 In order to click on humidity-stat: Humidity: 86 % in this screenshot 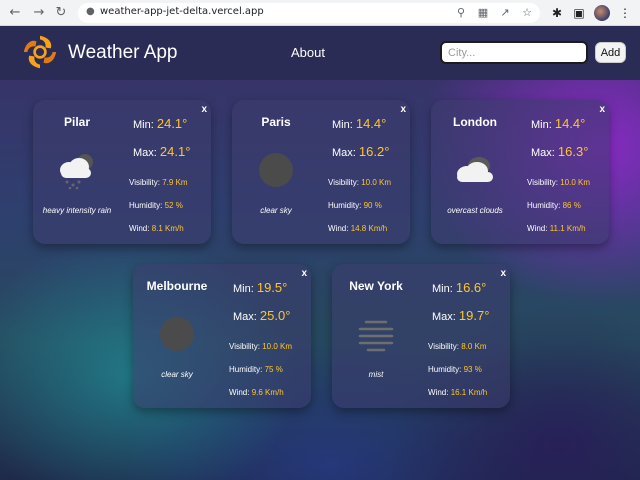, I will do `click(554, 205)`.